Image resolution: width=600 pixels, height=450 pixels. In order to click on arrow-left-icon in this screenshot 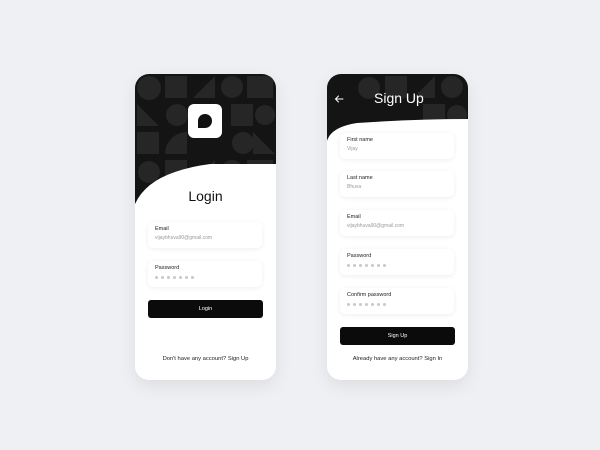, I will do `click(339, 99)`.